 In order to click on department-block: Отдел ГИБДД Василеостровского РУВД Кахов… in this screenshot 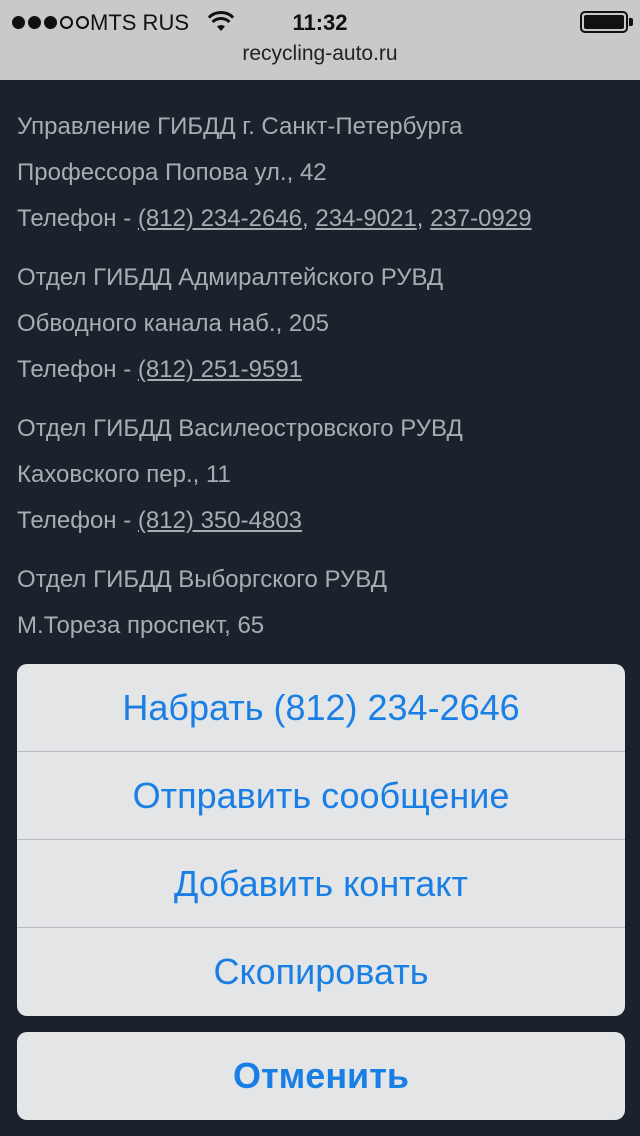, I will do `click(322, 479)`.